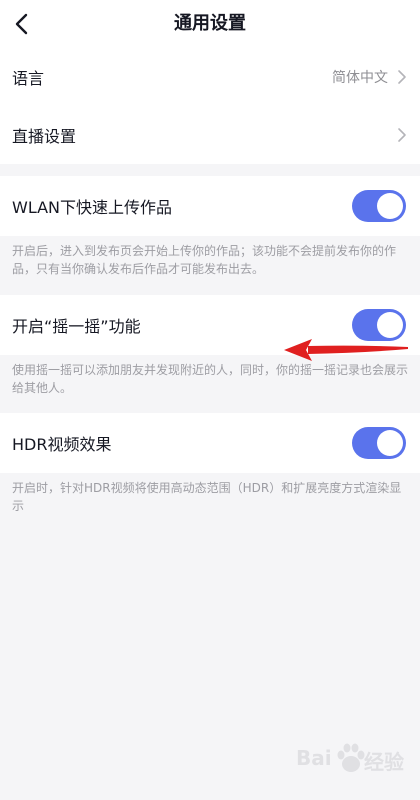  What do you see at coordinates (44, 136) in the screenshot?
I see `live-settings-label: 直播设置` at bounding box center [44, 136].